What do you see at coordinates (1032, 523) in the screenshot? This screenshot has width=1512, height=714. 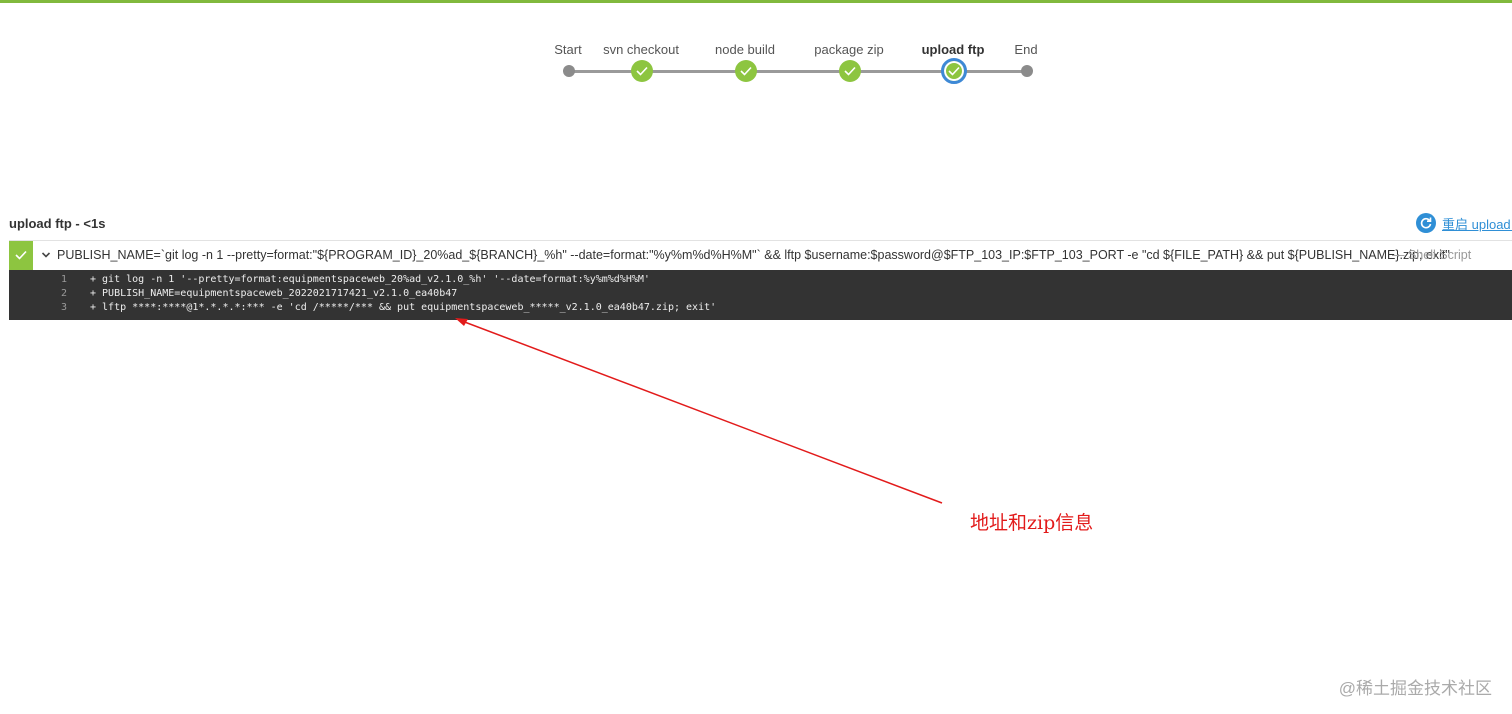 I see `annotation-note: 地址和zip信息` at bounding box center [1032, 523].